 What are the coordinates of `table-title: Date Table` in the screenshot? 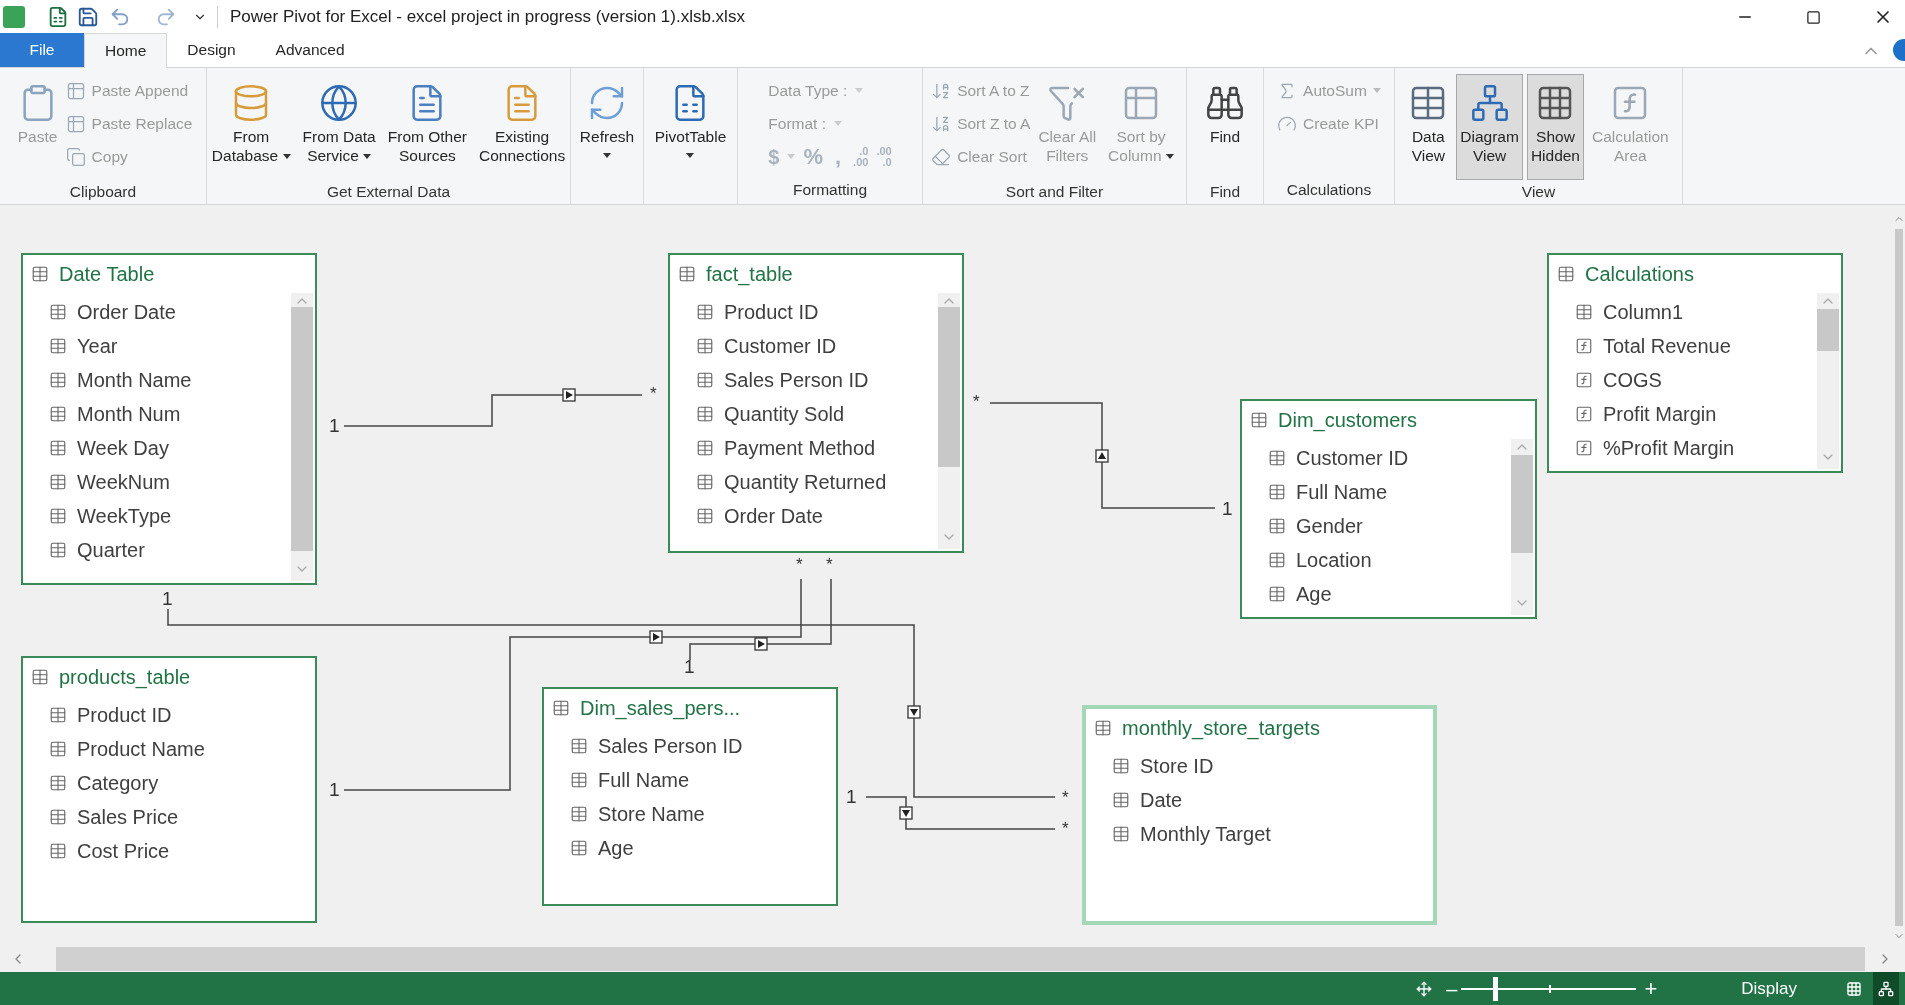 It's located at (107, 274).